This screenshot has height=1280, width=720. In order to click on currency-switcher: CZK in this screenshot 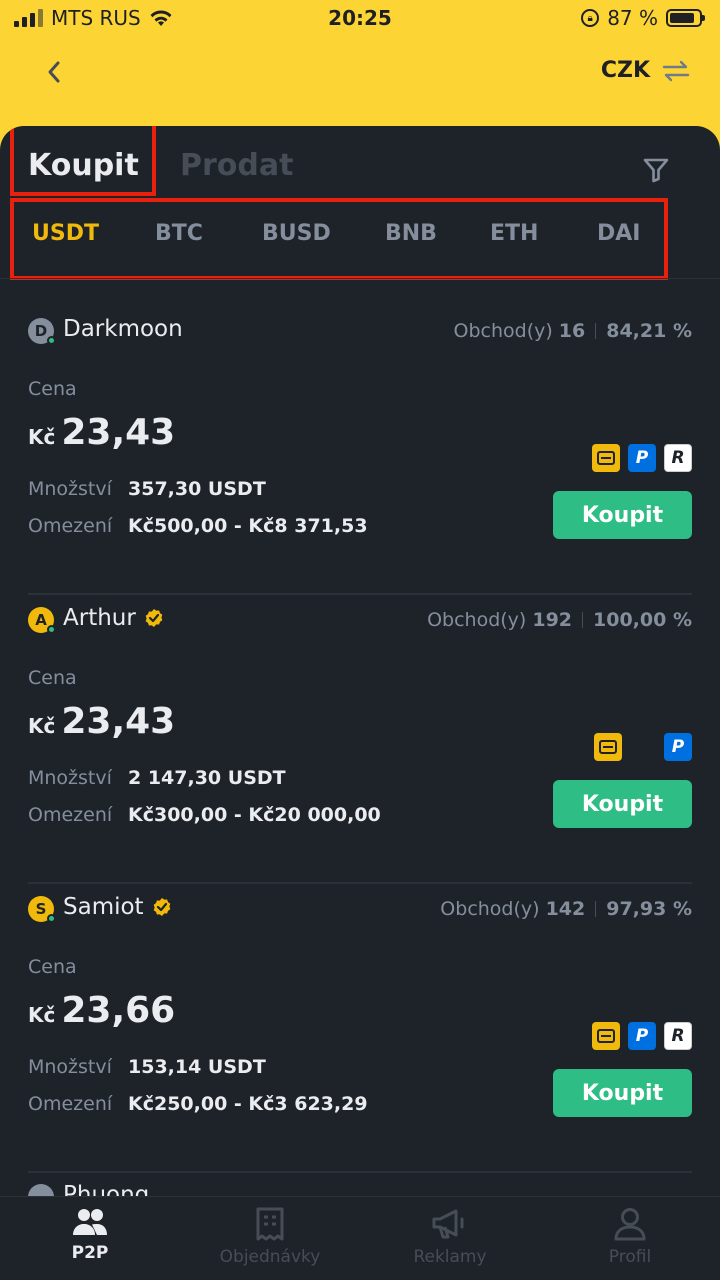, I will do `click(645, 70)`.